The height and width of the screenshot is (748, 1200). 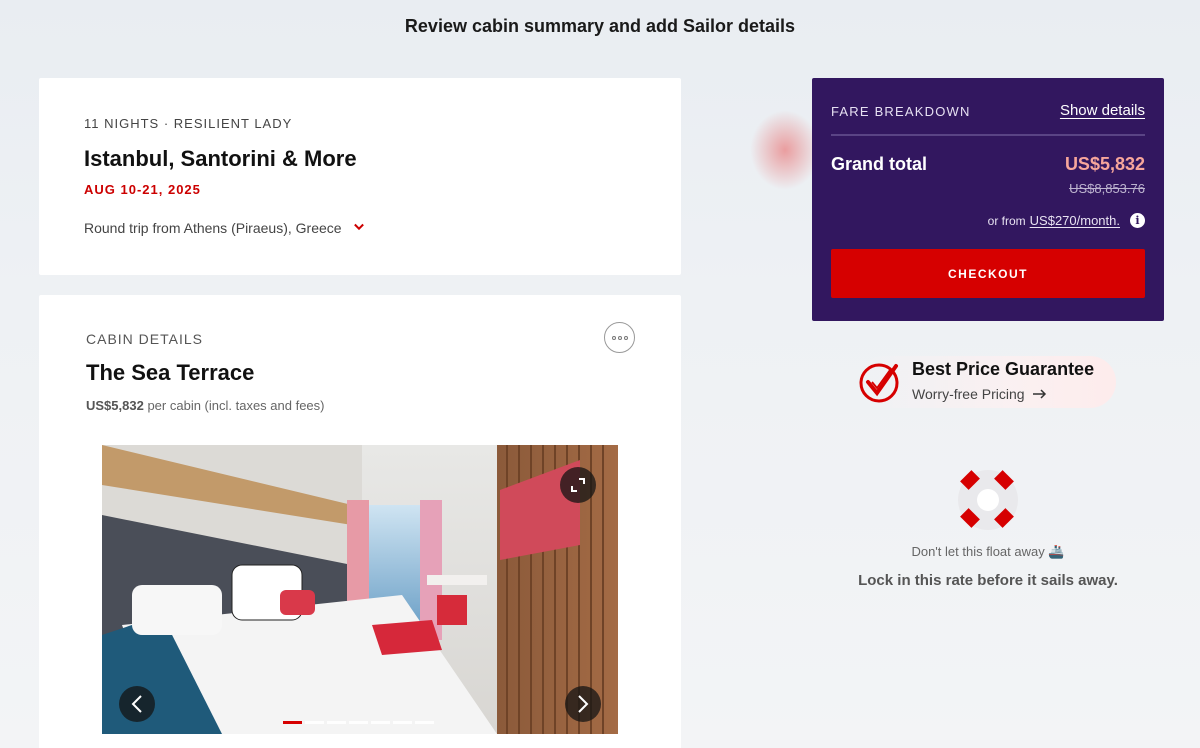 I want to click on cabin-section-label: CABIN DETAILS, so click(x=144, y=339).